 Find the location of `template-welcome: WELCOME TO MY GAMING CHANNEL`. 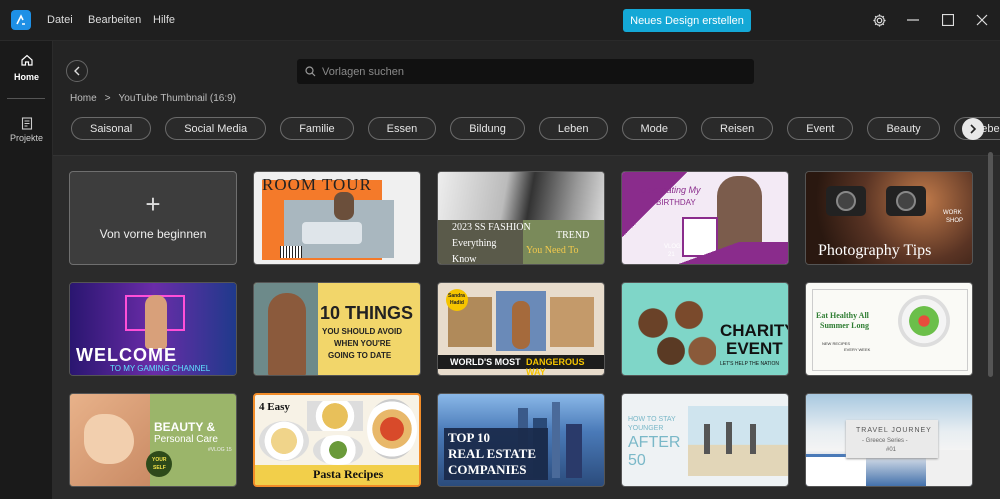

template-welcome: WELCOME TO MY GAMING CHANNEL is located at coordinates (153, 329).